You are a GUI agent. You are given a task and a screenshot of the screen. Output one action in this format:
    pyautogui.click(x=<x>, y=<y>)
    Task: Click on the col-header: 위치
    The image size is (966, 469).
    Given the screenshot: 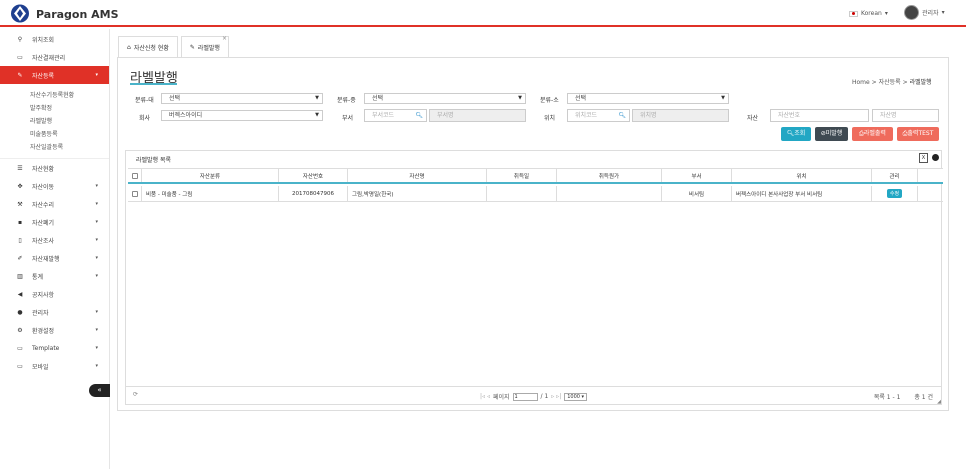 What is the action you would take?
    pyautogui.click(x=802, y=175)
    